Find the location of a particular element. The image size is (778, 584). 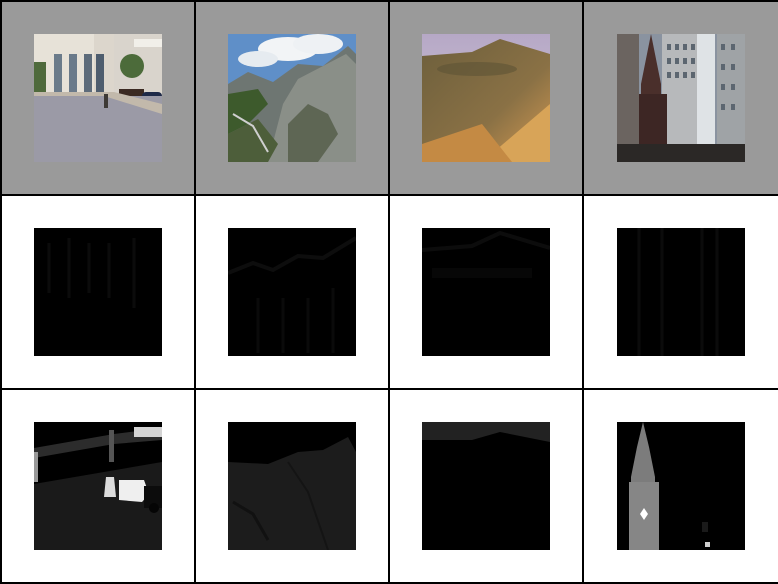

desert-scene-image is located at coordinates (486, 98).